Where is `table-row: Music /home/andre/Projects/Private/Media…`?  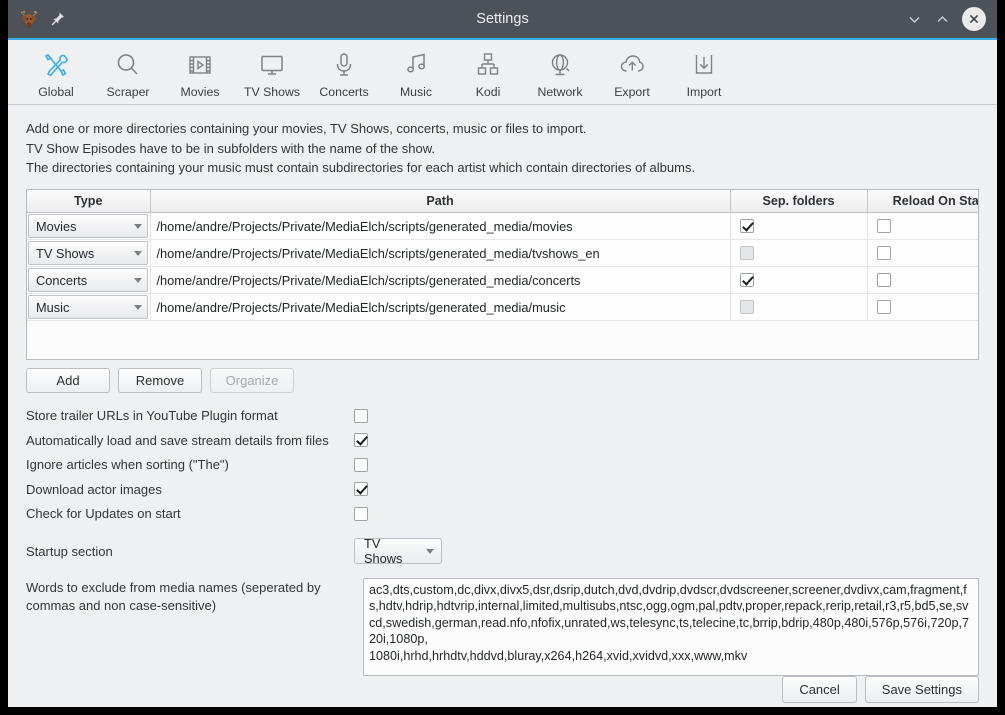
table-row: Music /home/andre/Projects/Private/Media… is located at coordinates (502, 307).